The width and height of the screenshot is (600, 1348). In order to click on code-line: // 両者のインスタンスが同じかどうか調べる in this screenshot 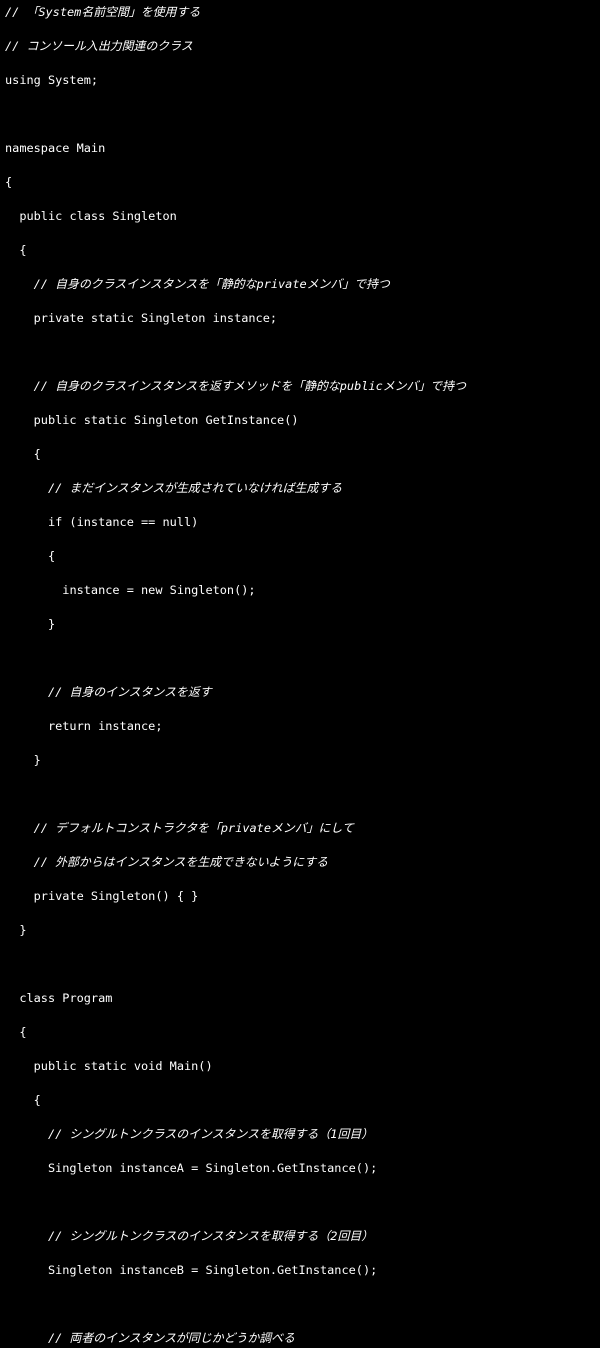, I will do `click(302, 1338)`.